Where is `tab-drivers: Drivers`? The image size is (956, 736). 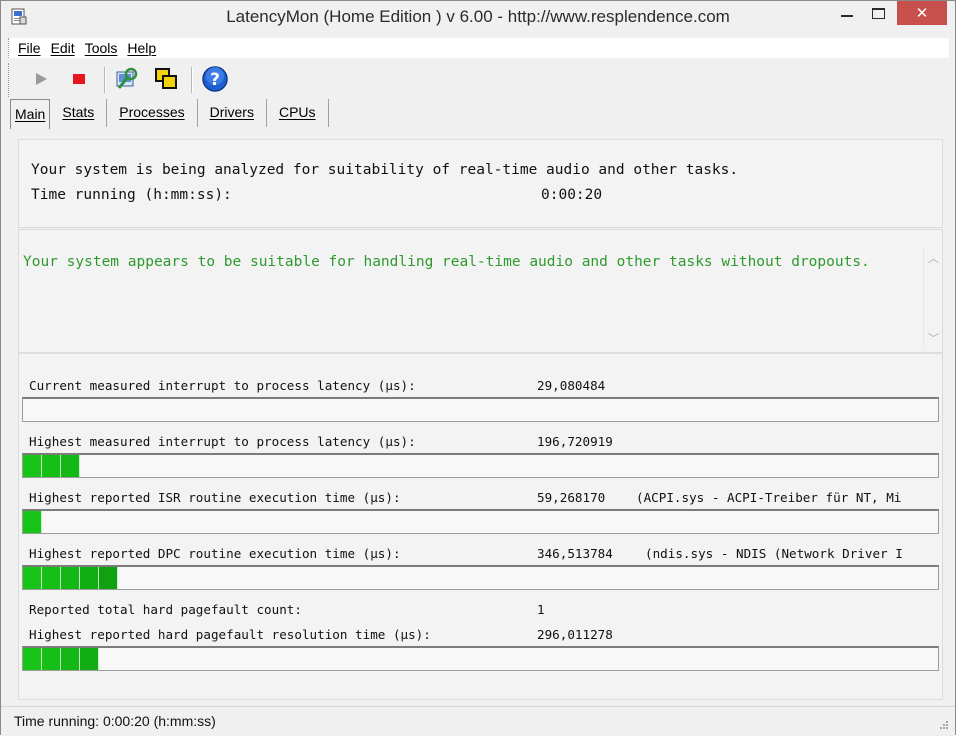 tab-drivers: Drivers is located at coordinates (232, 113).